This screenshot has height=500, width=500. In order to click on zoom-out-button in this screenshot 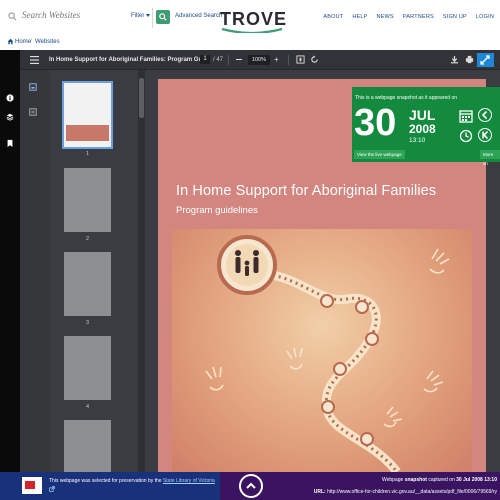, I will do `click(239, 59)`.